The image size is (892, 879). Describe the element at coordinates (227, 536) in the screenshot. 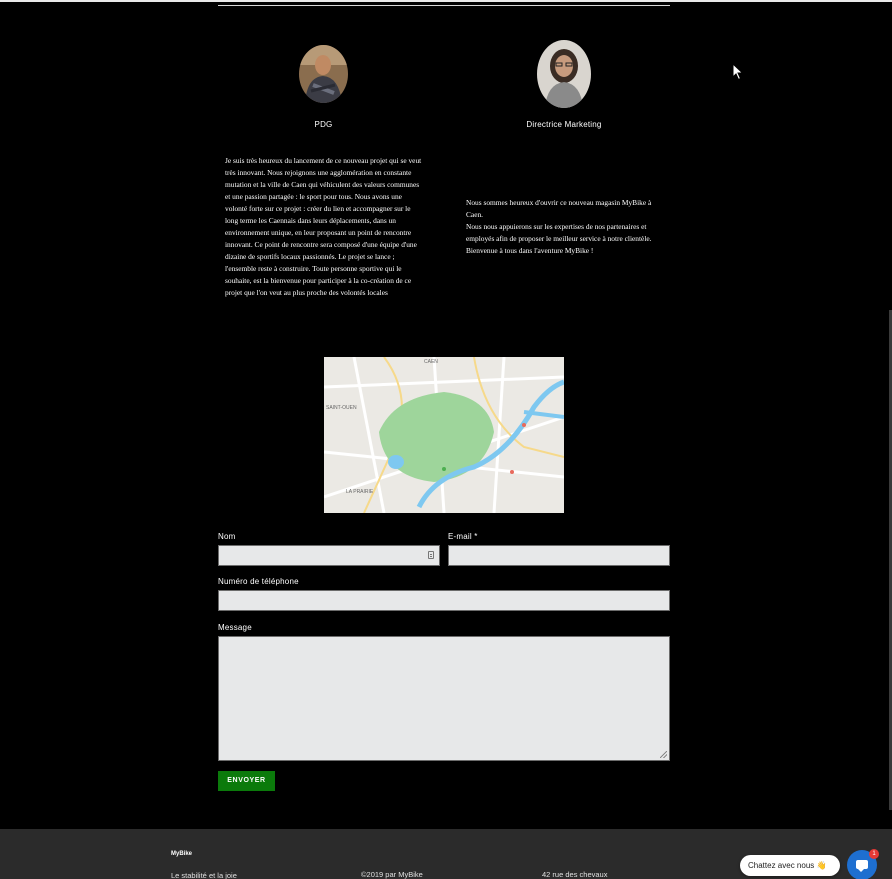

I see `name-label: Nom` at that location.